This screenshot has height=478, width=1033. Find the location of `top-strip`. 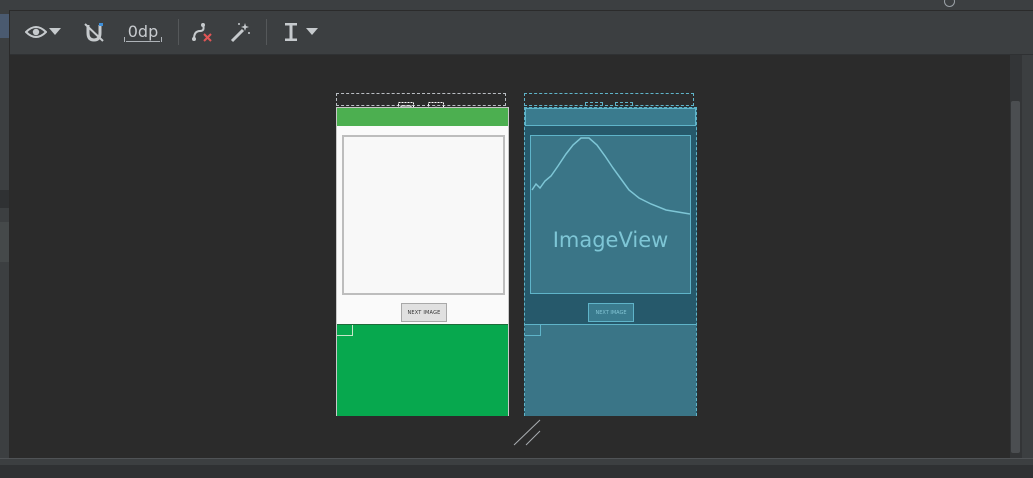

top-strip is located at coordinates (516, 5).